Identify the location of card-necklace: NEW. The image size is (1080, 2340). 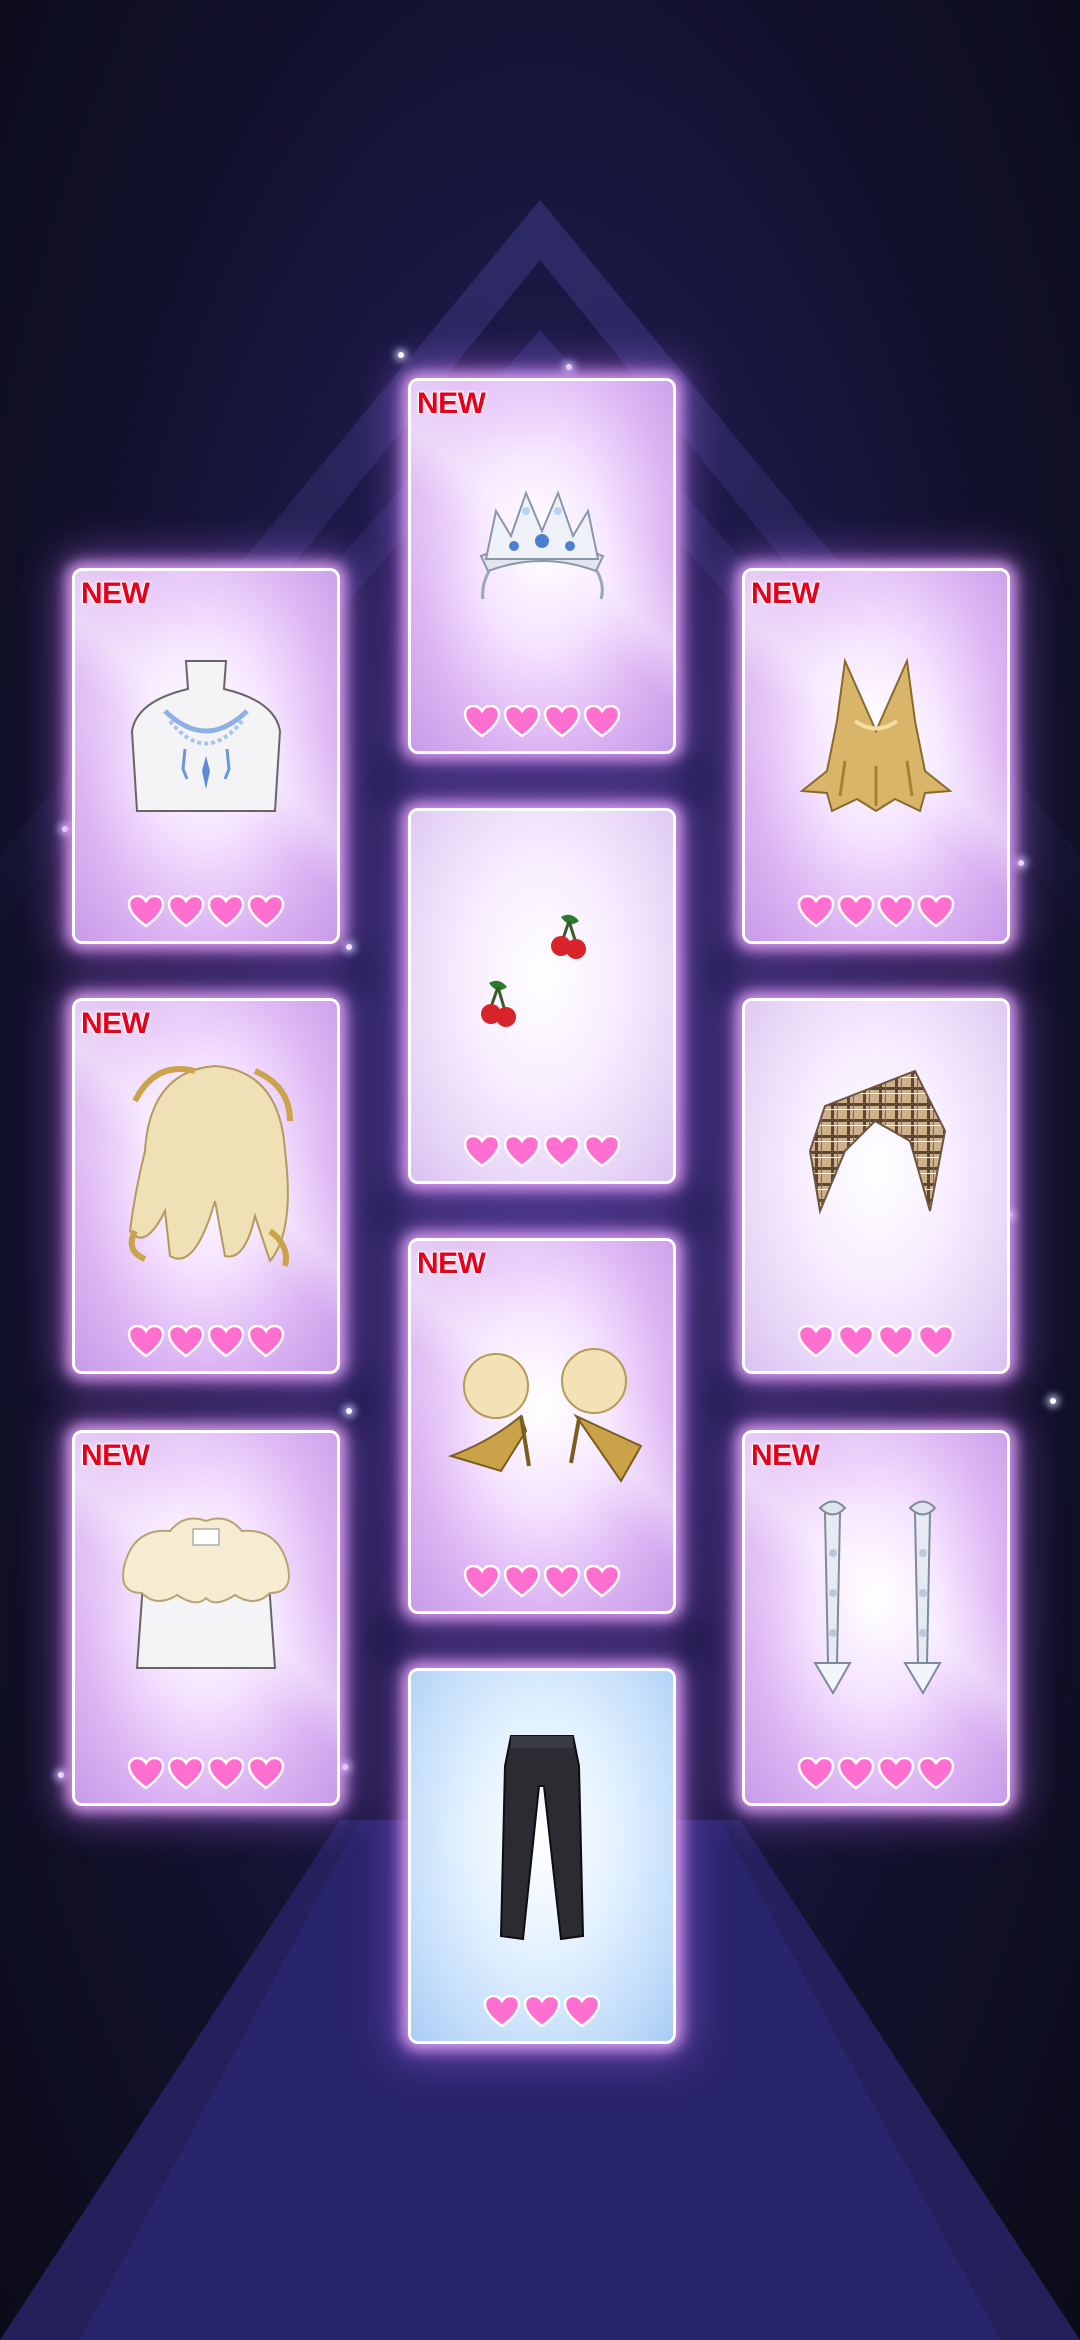
(206, 756).